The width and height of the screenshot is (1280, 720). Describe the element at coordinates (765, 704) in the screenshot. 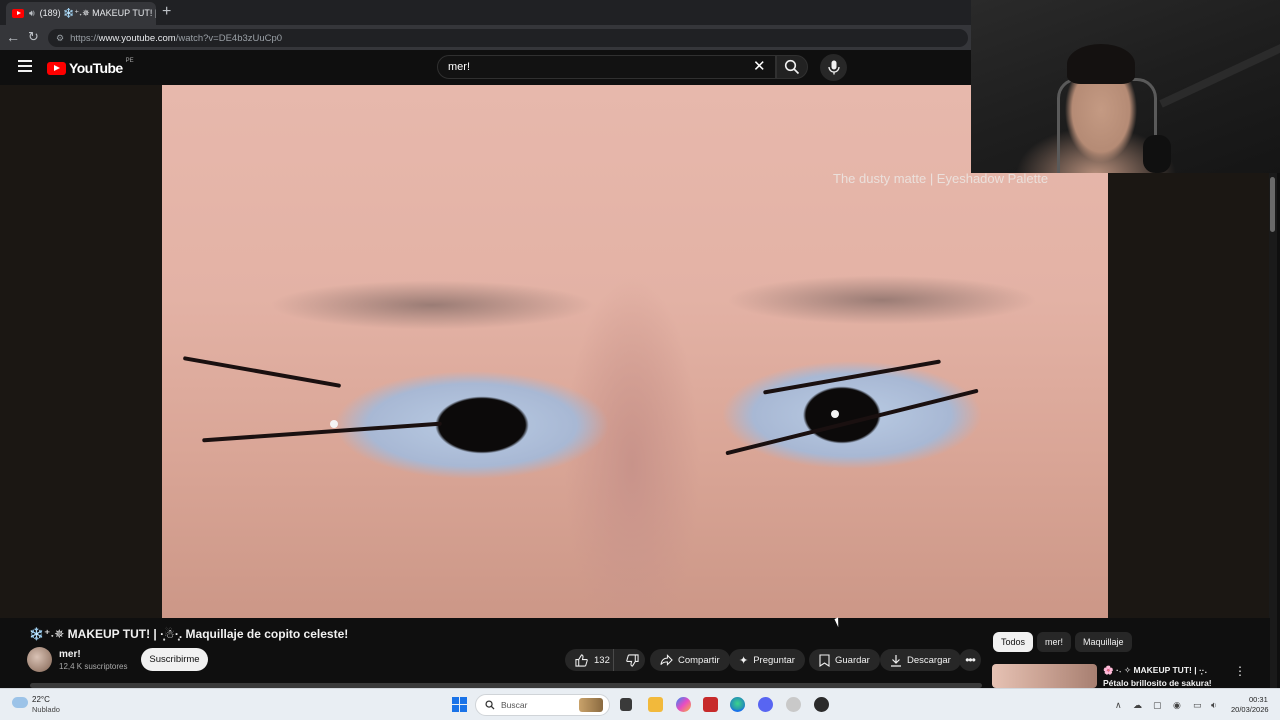

I see `discord-icon` at that location.